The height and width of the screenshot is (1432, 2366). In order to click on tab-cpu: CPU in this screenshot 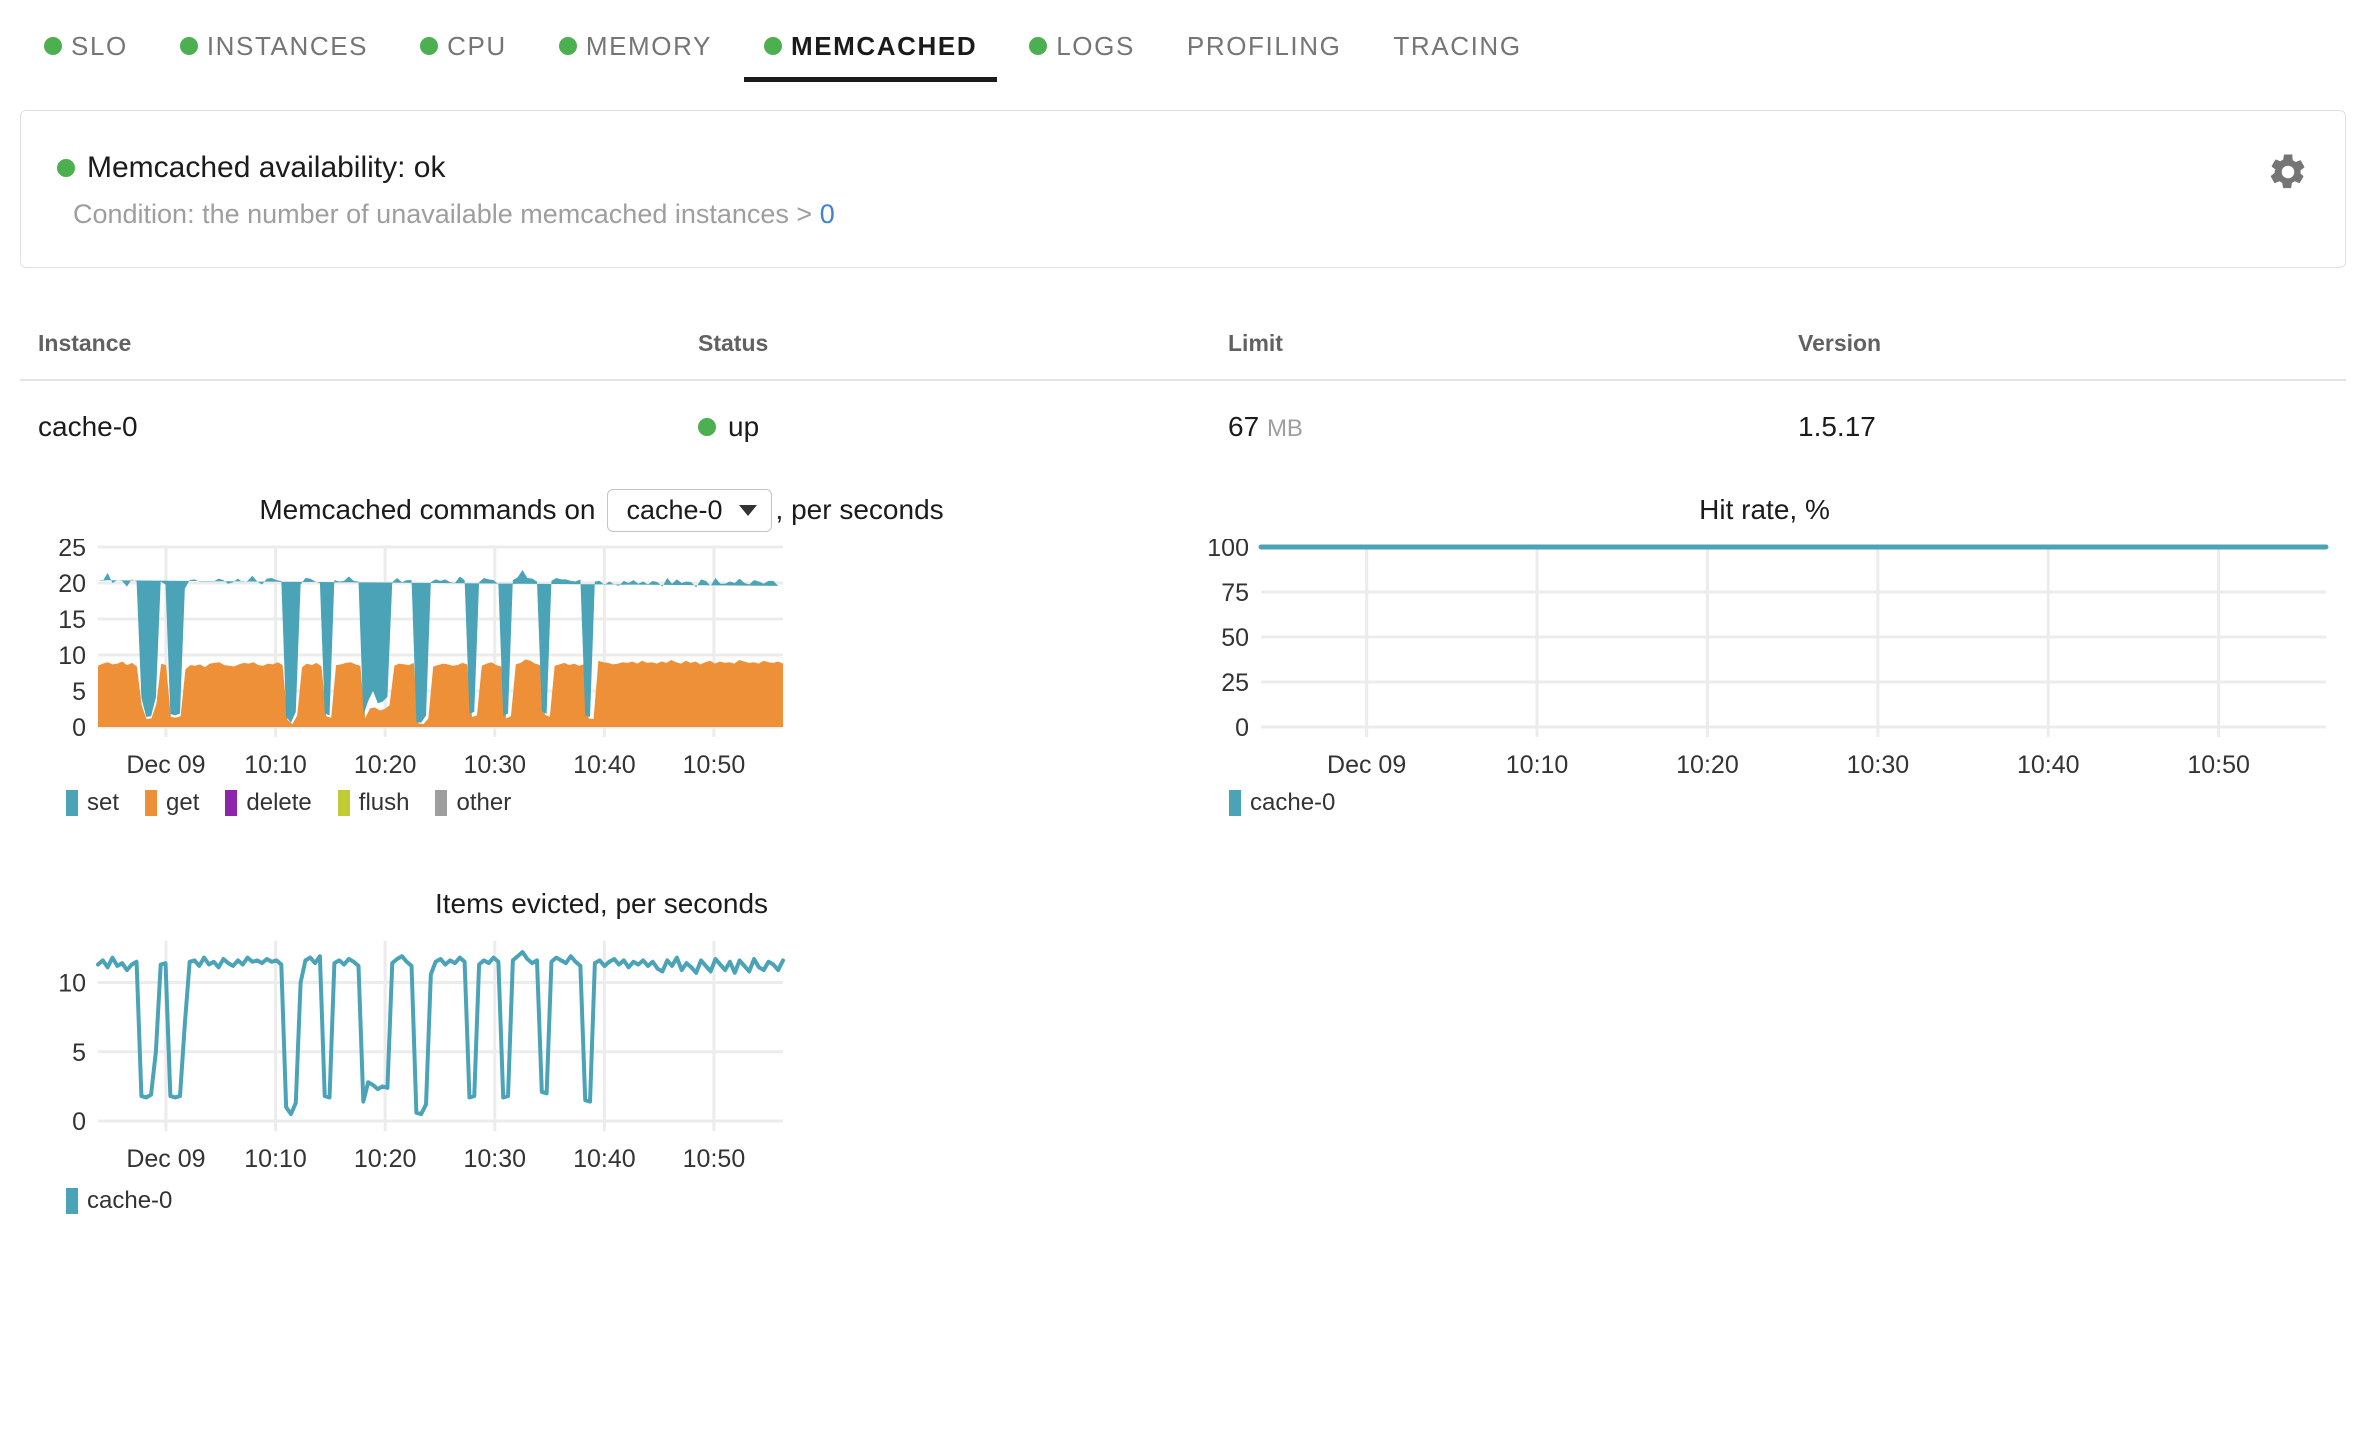, I will do `click(463, 46)`.